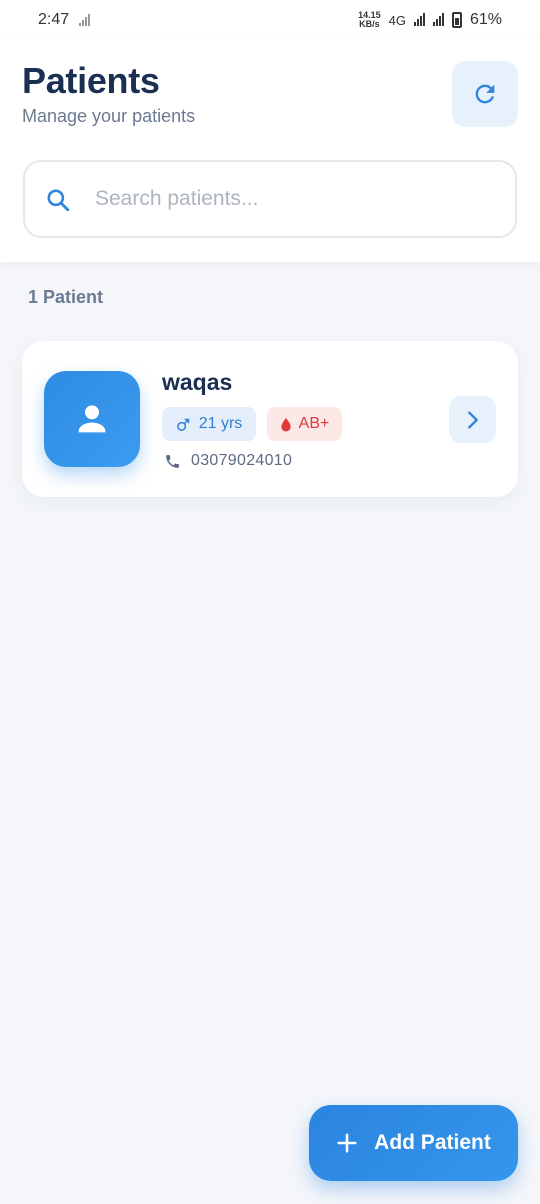 This screenshot has height=1204, width=540. I want to click on blood-group-label: AB+, so click(314, 423).